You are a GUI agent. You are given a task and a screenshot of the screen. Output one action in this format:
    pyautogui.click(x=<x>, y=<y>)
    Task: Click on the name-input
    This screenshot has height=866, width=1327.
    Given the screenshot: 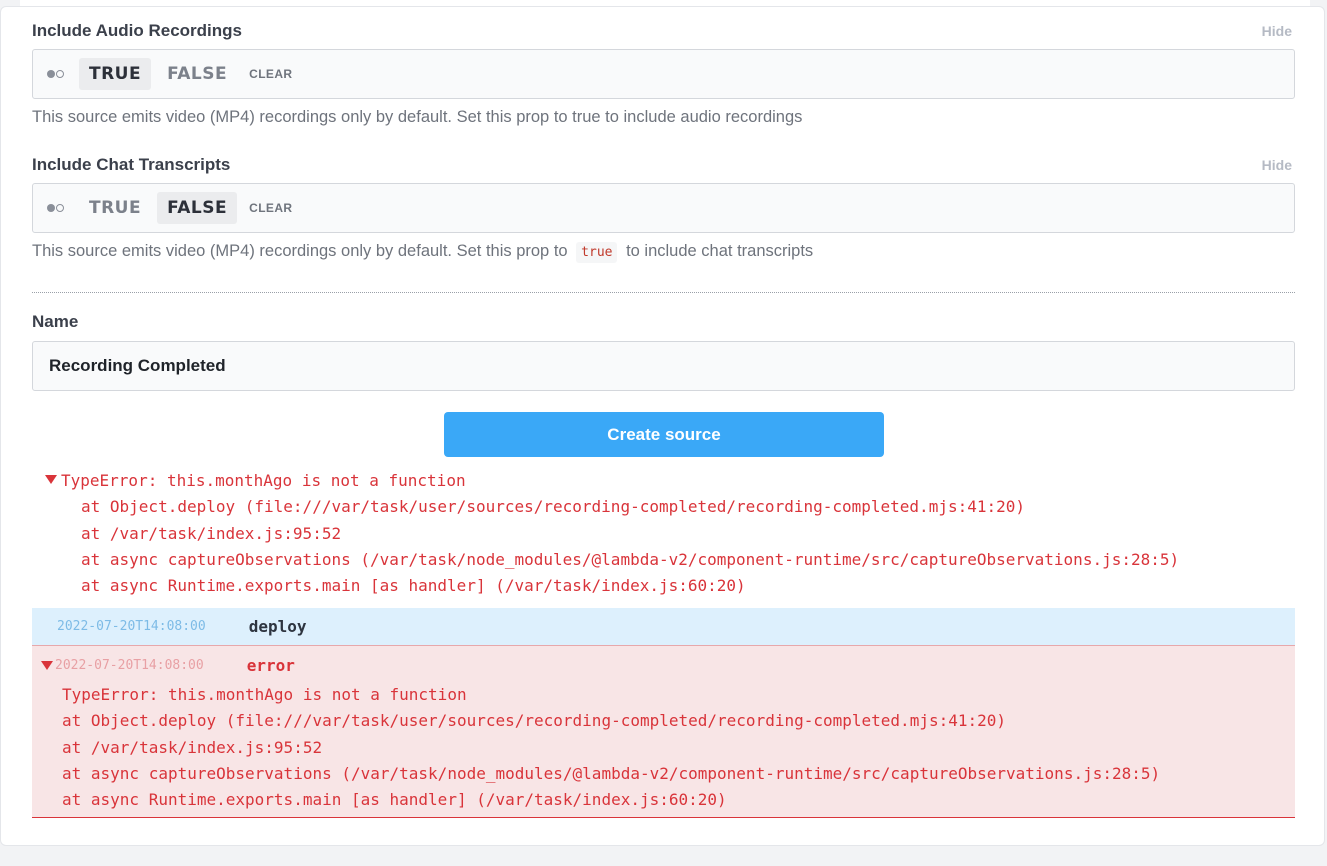 What is the action you would take?
    pyautogui.click(x=663, y=366)
    